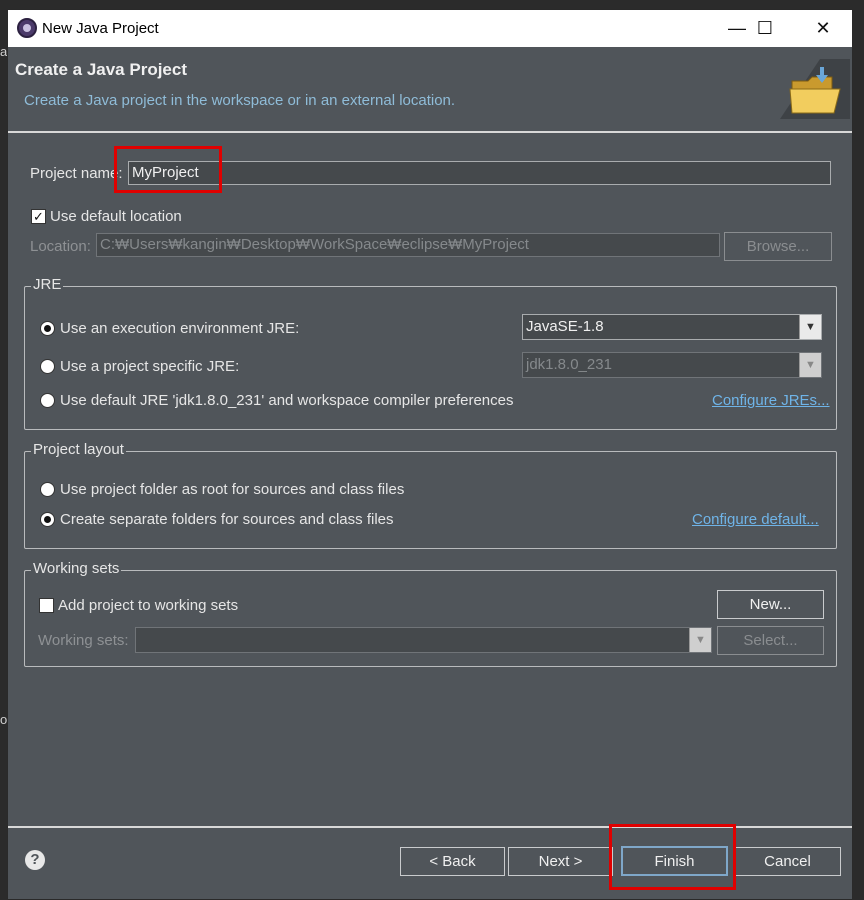 The image size is (864, 900). What do you see at coordinates (27, 28) in the screenshot?
I see `eclipse-icon` at bounding box center [27, 28].